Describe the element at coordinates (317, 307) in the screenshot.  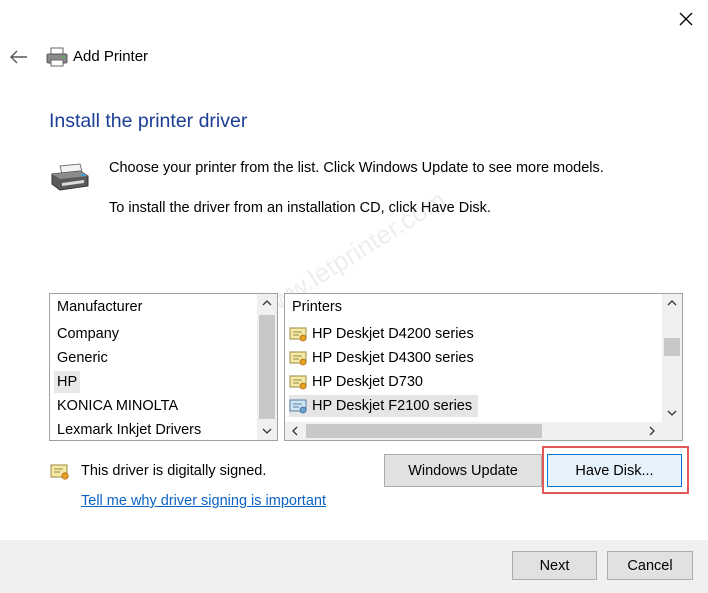
I see `printer-list-header: Printers` at that location.